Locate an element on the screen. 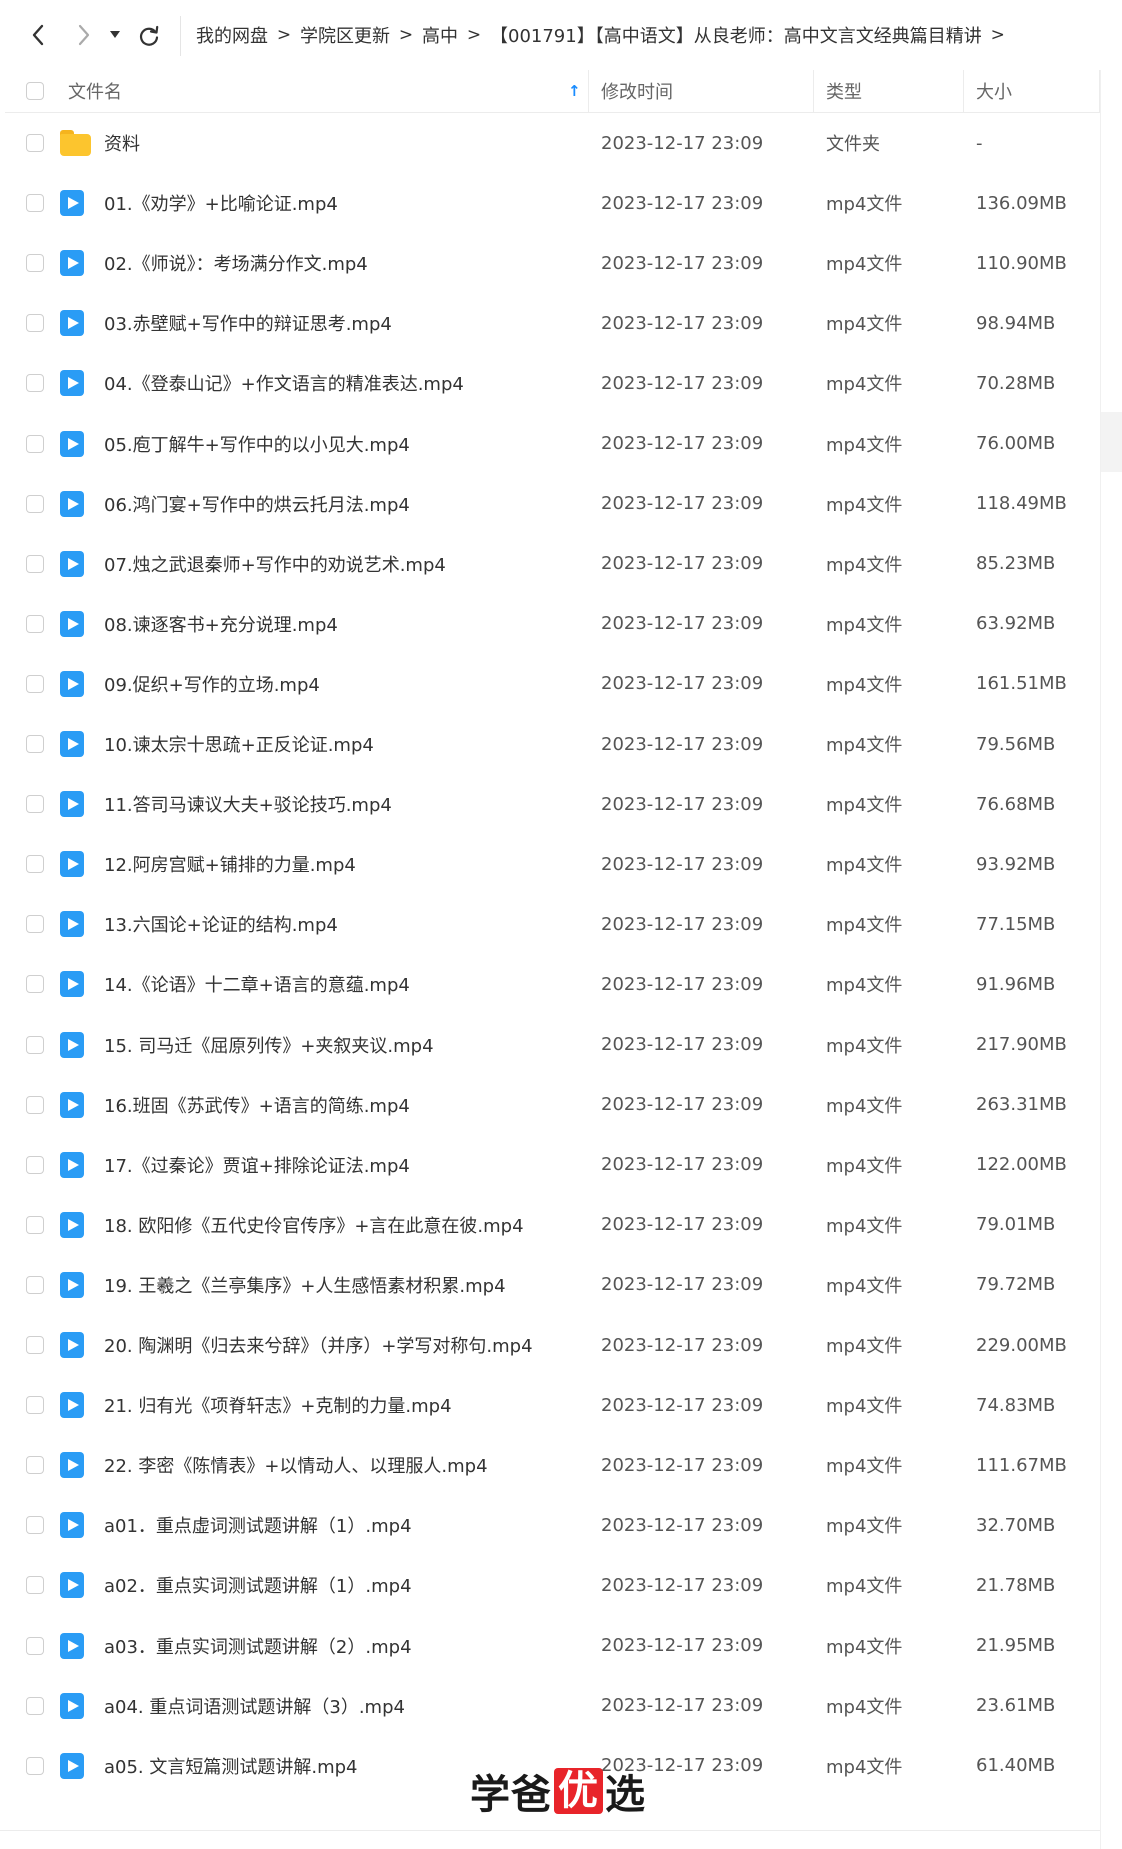 This screenshot has width=1122, height=1849. file-name: 03.赤壁赋+写作中的辩证思考.mp4 is located at coordinates (248, 323).